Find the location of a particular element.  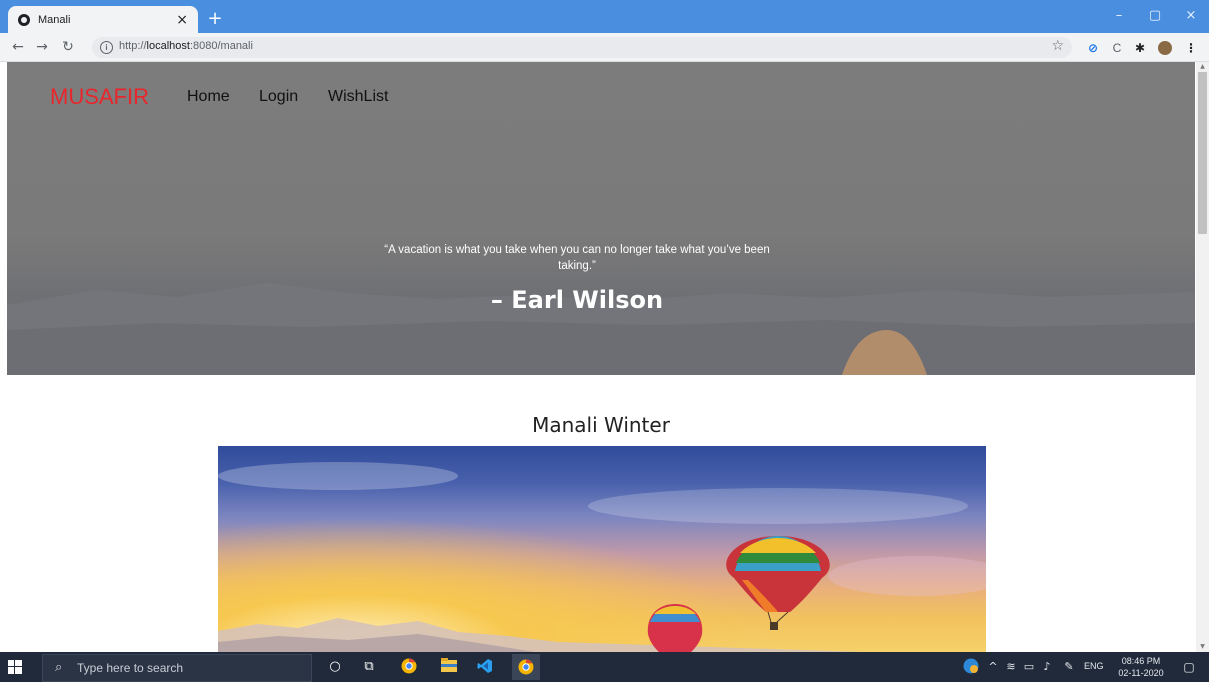

windows-start-icon is located at coordinates (15, 667).